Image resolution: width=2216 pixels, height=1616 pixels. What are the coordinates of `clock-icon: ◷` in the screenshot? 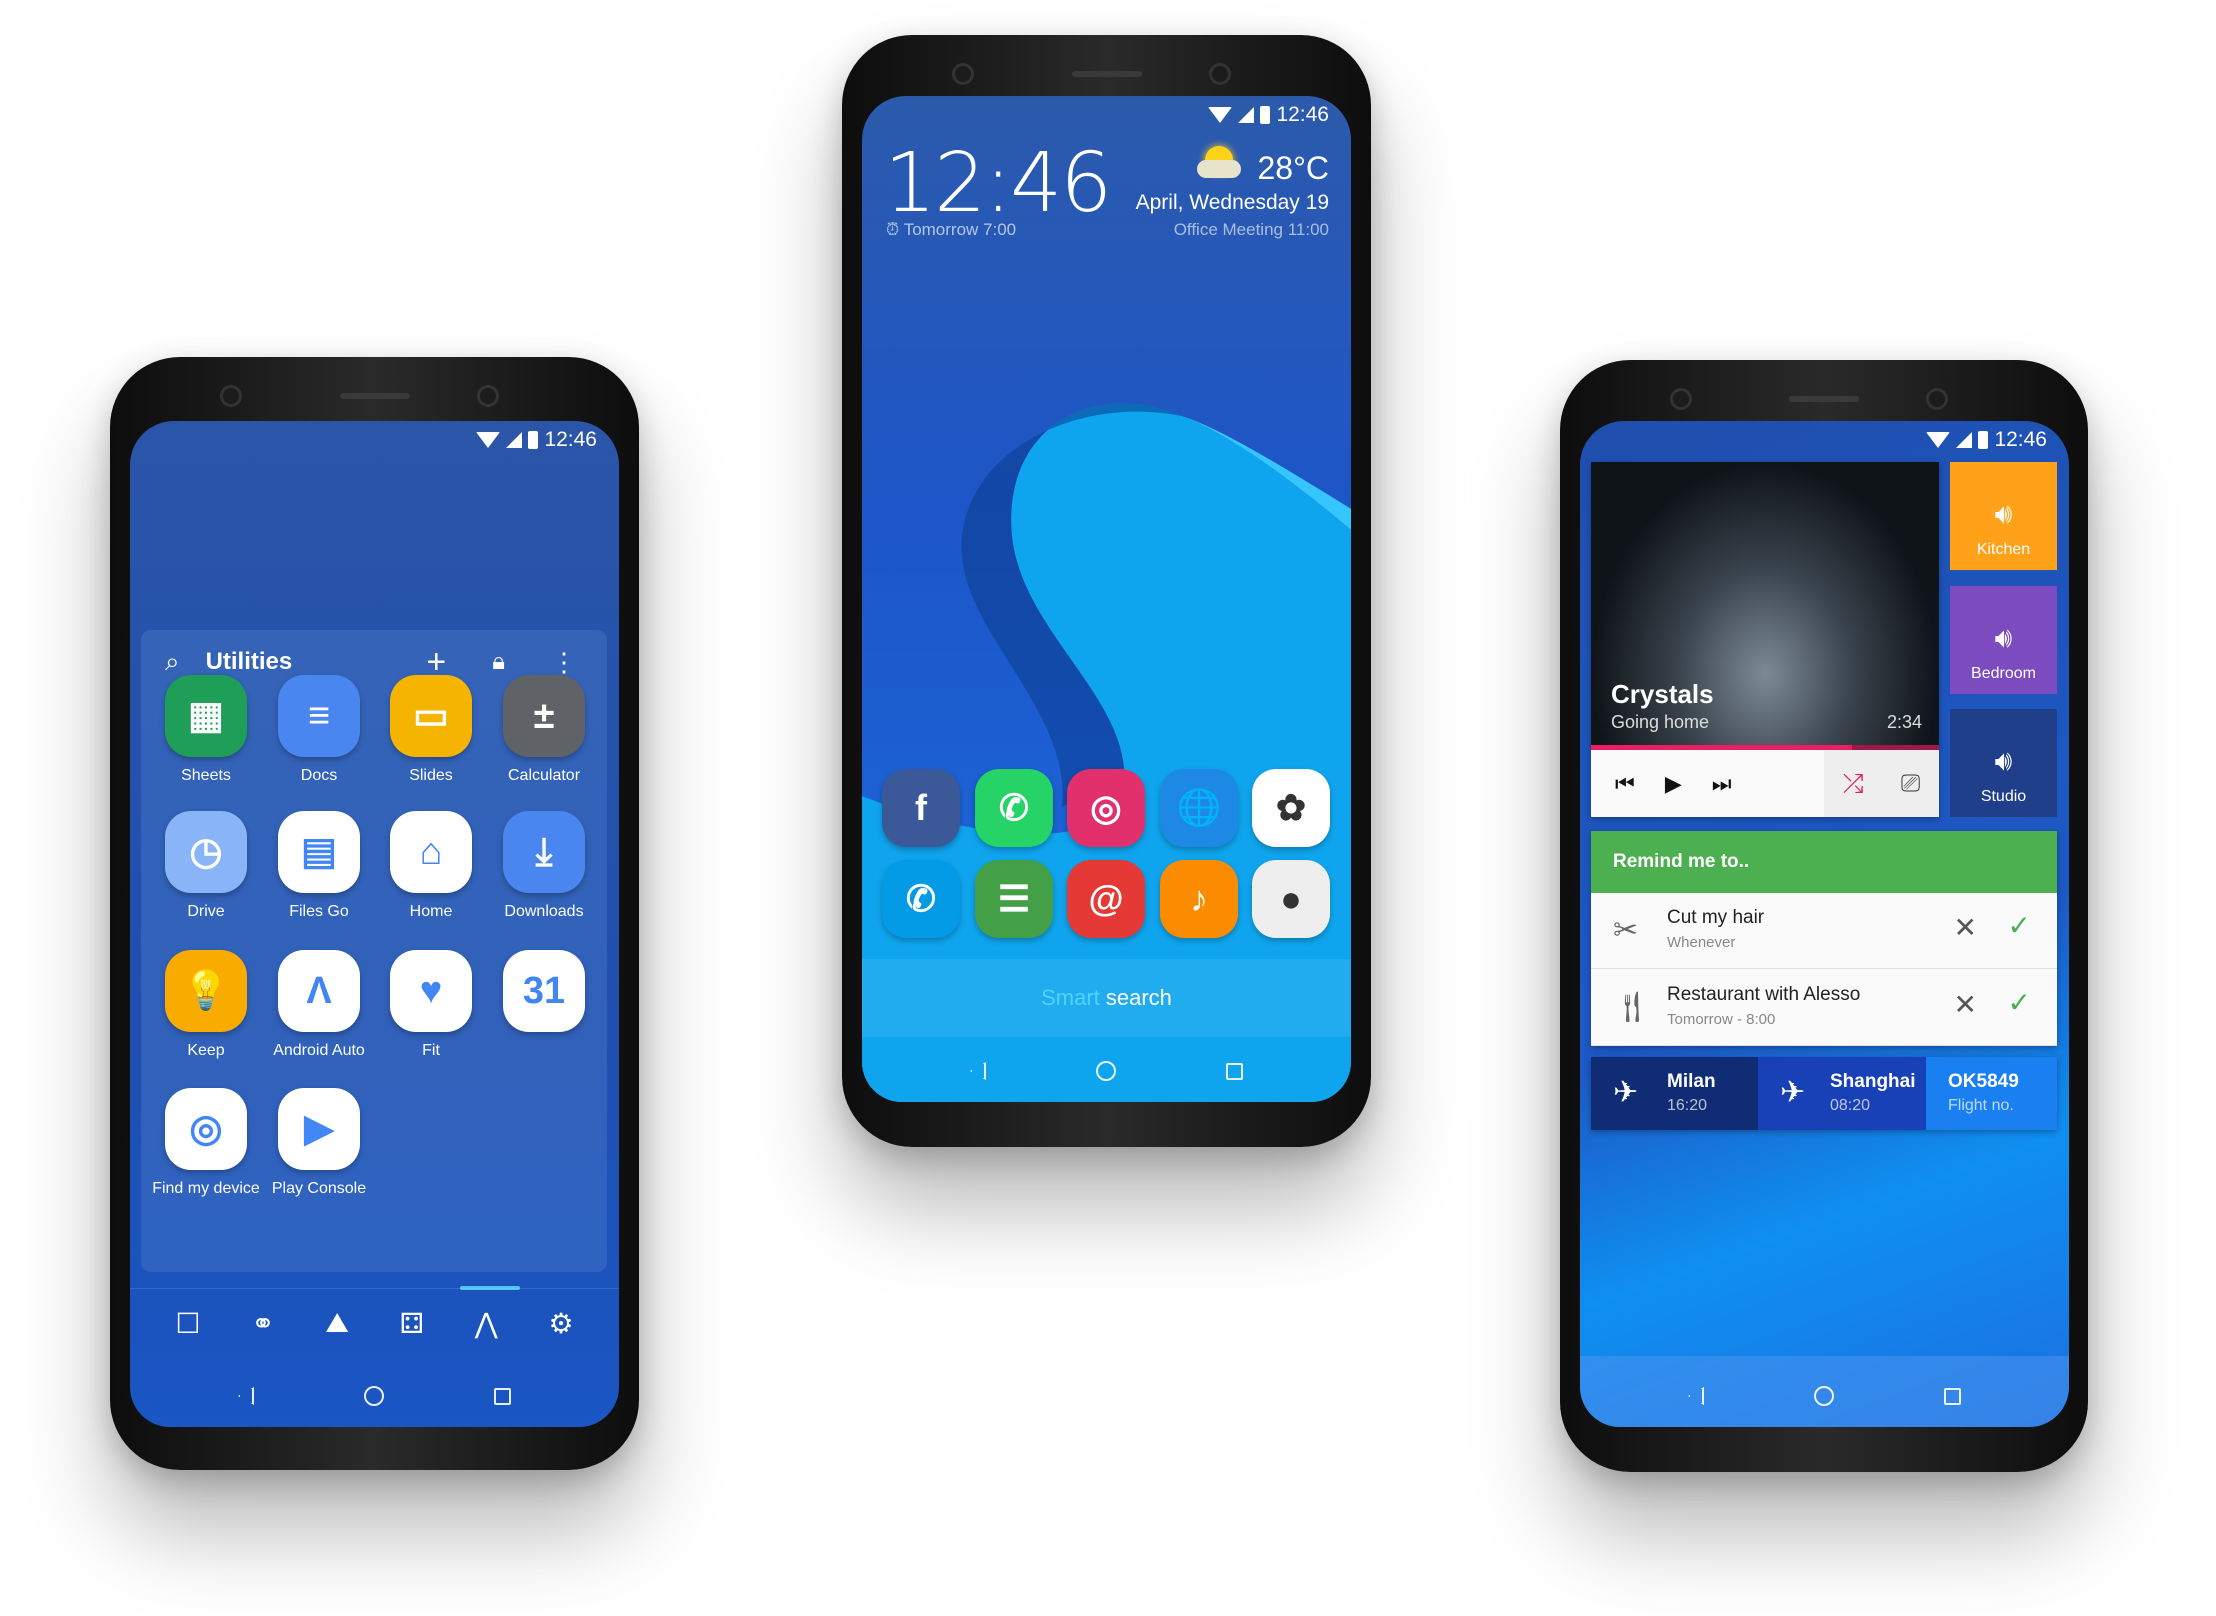 It's located at (206, 852).